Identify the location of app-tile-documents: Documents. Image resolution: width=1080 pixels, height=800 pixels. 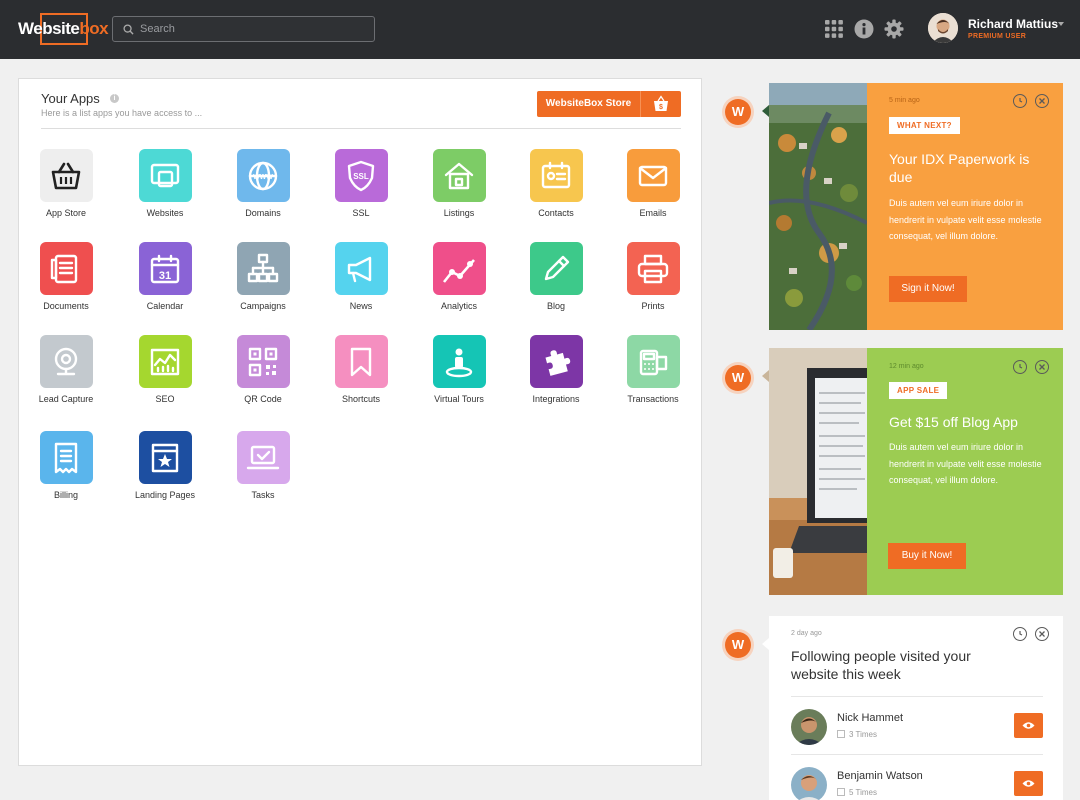
(66, 276).